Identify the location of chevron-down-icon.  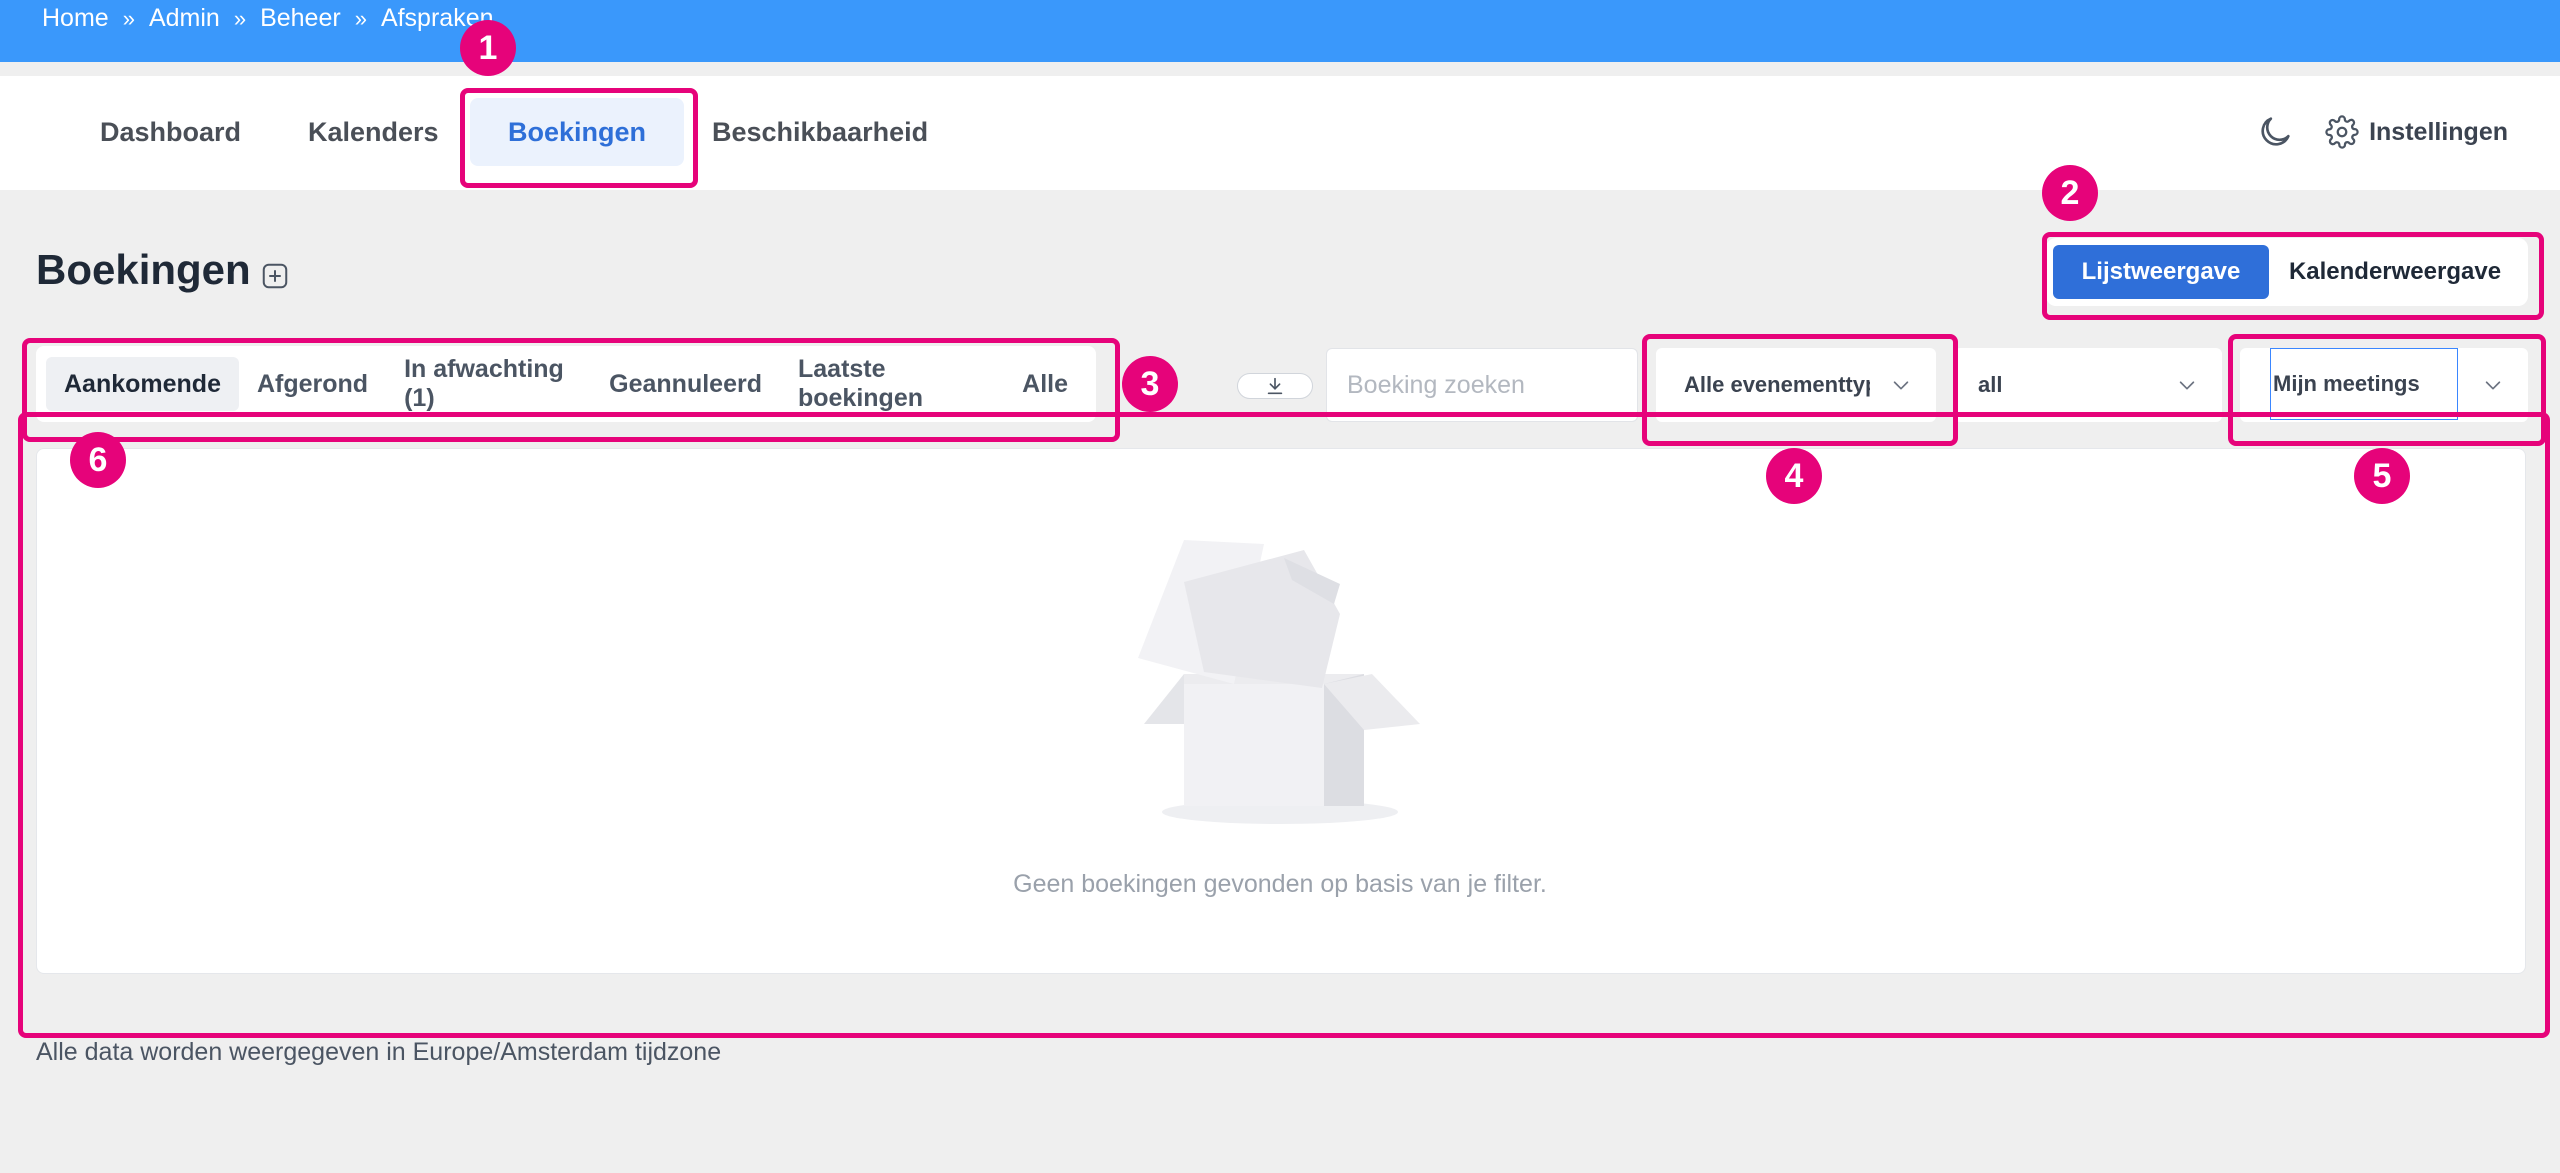
(2187, 385).